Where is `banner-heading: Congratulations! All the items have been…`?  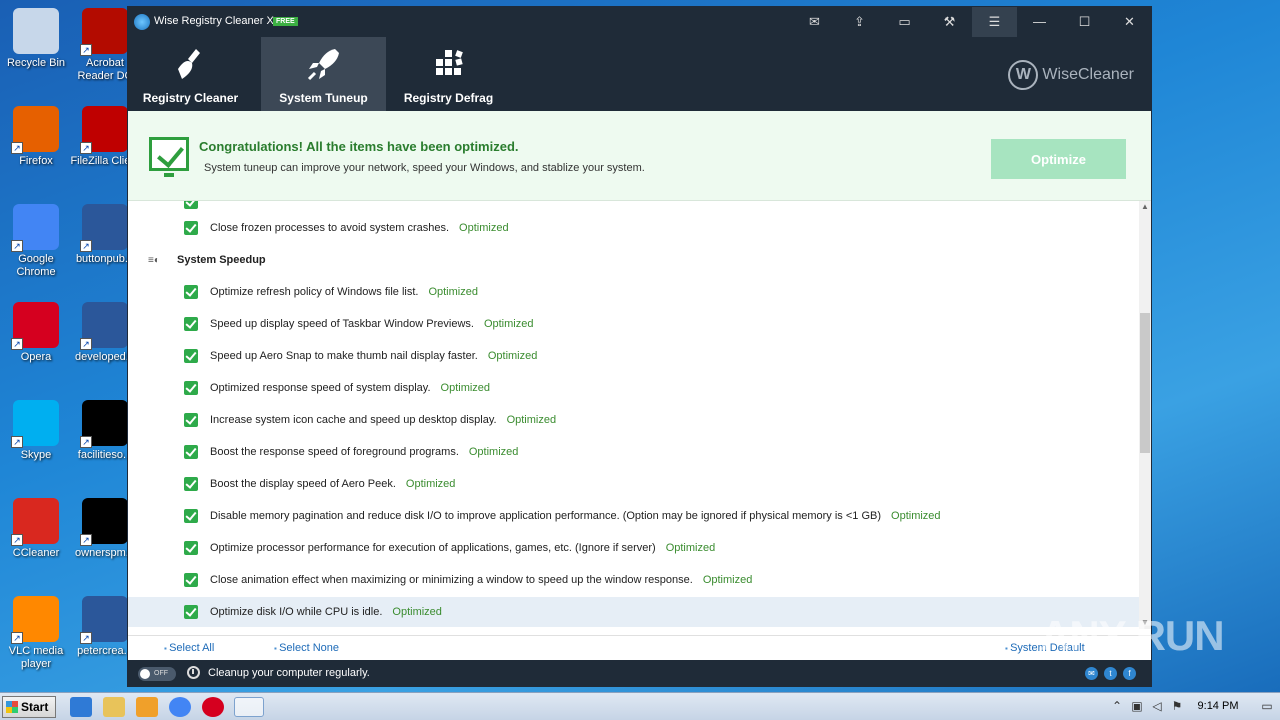 banner-heading: Congratulations! All the items have been… is located at coordinates (359, 146).